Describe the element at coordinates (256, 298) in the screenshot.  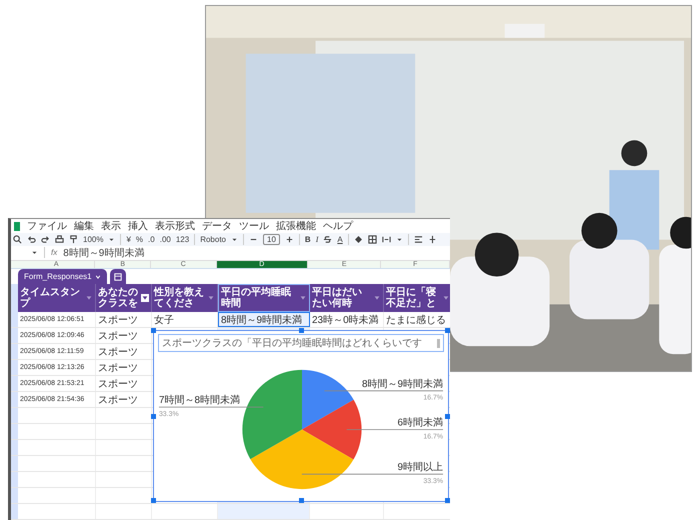
I see `column-title: 平日の平均睡眠時間` at that location.